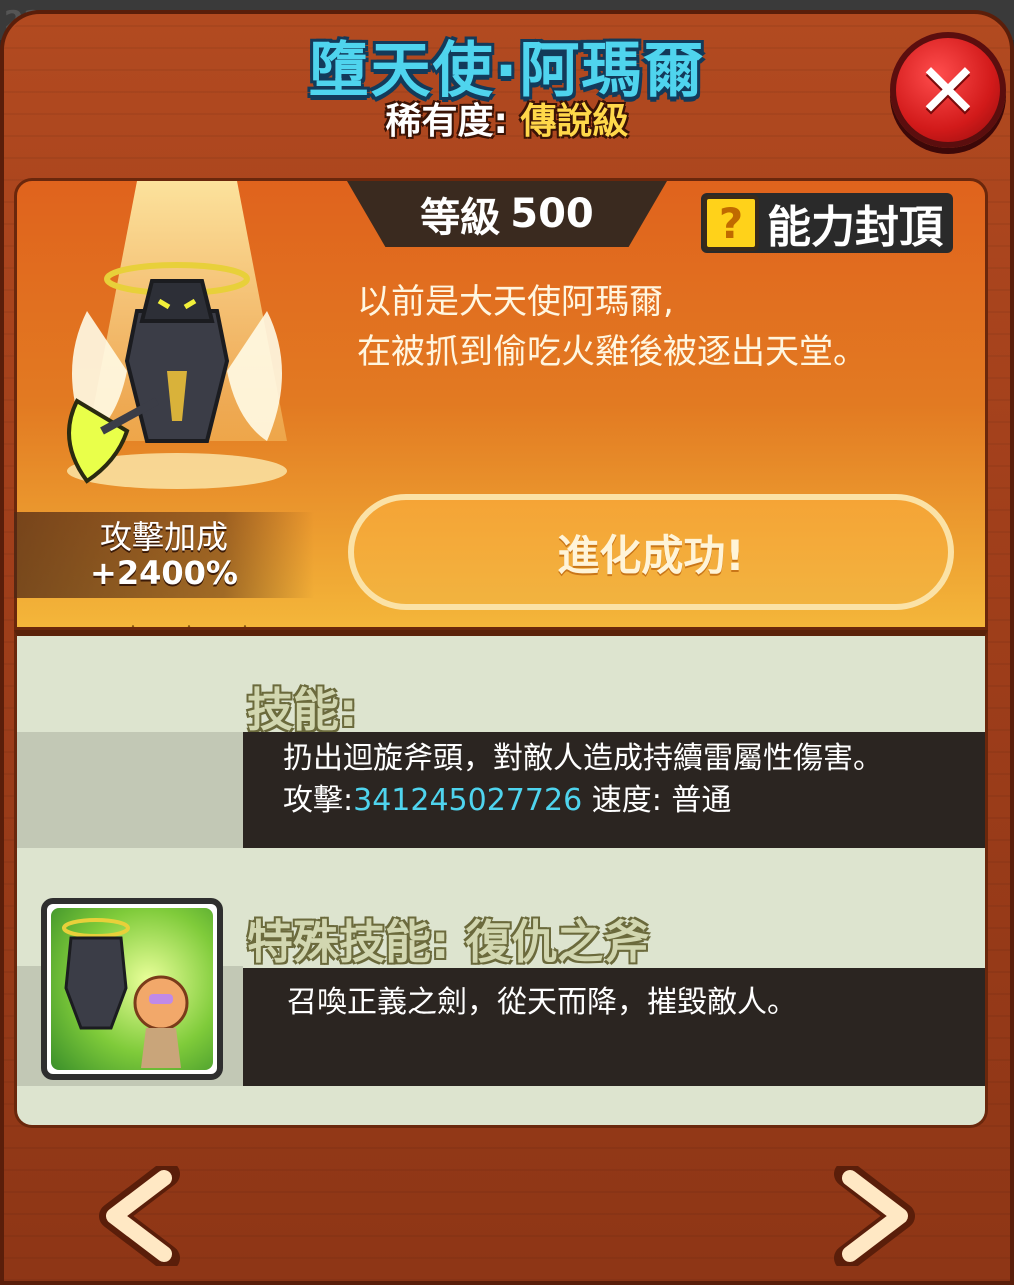  What do you see at coordinates (448, 942) in the screenshot?
I see `special-skill-heading: 特殊技能: 復仇之斧` at bounding box center [448, 942].